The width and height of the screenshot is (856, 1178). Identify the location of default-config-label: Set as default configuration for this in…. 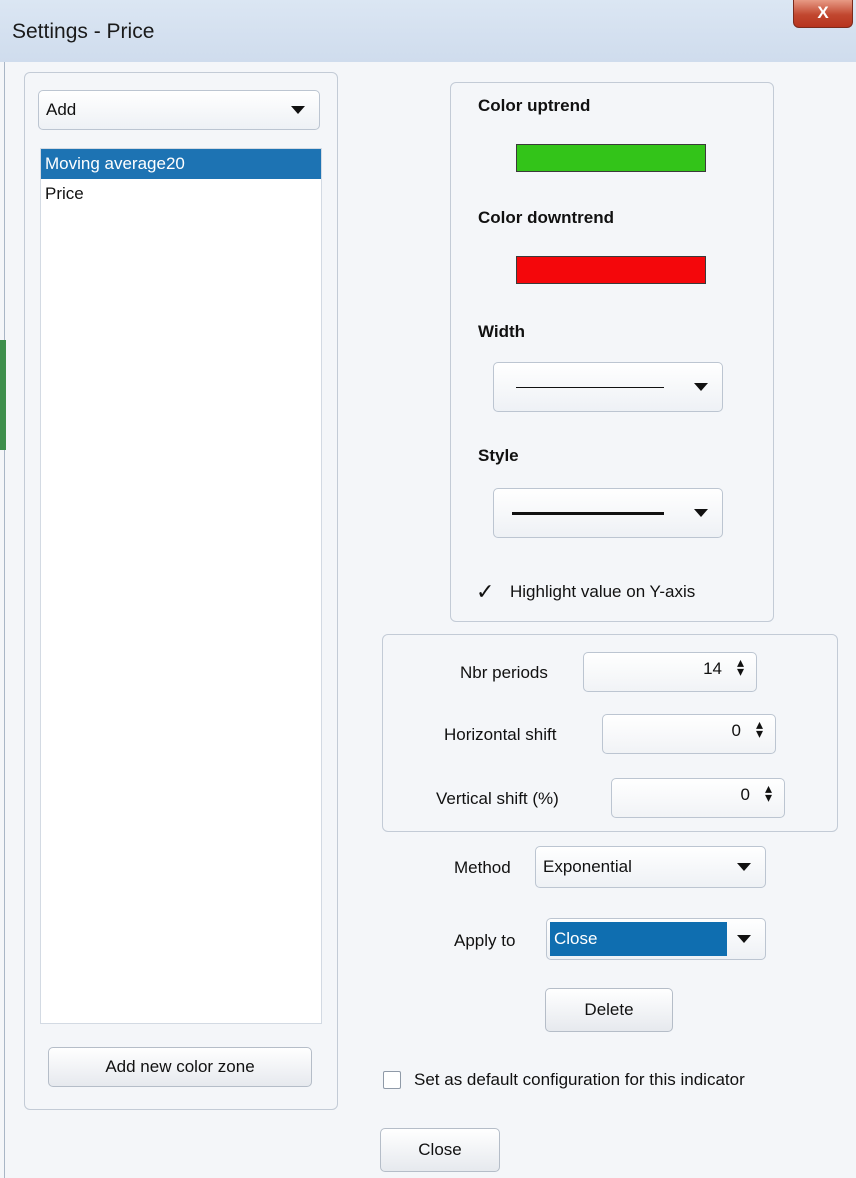
(579, 1079).